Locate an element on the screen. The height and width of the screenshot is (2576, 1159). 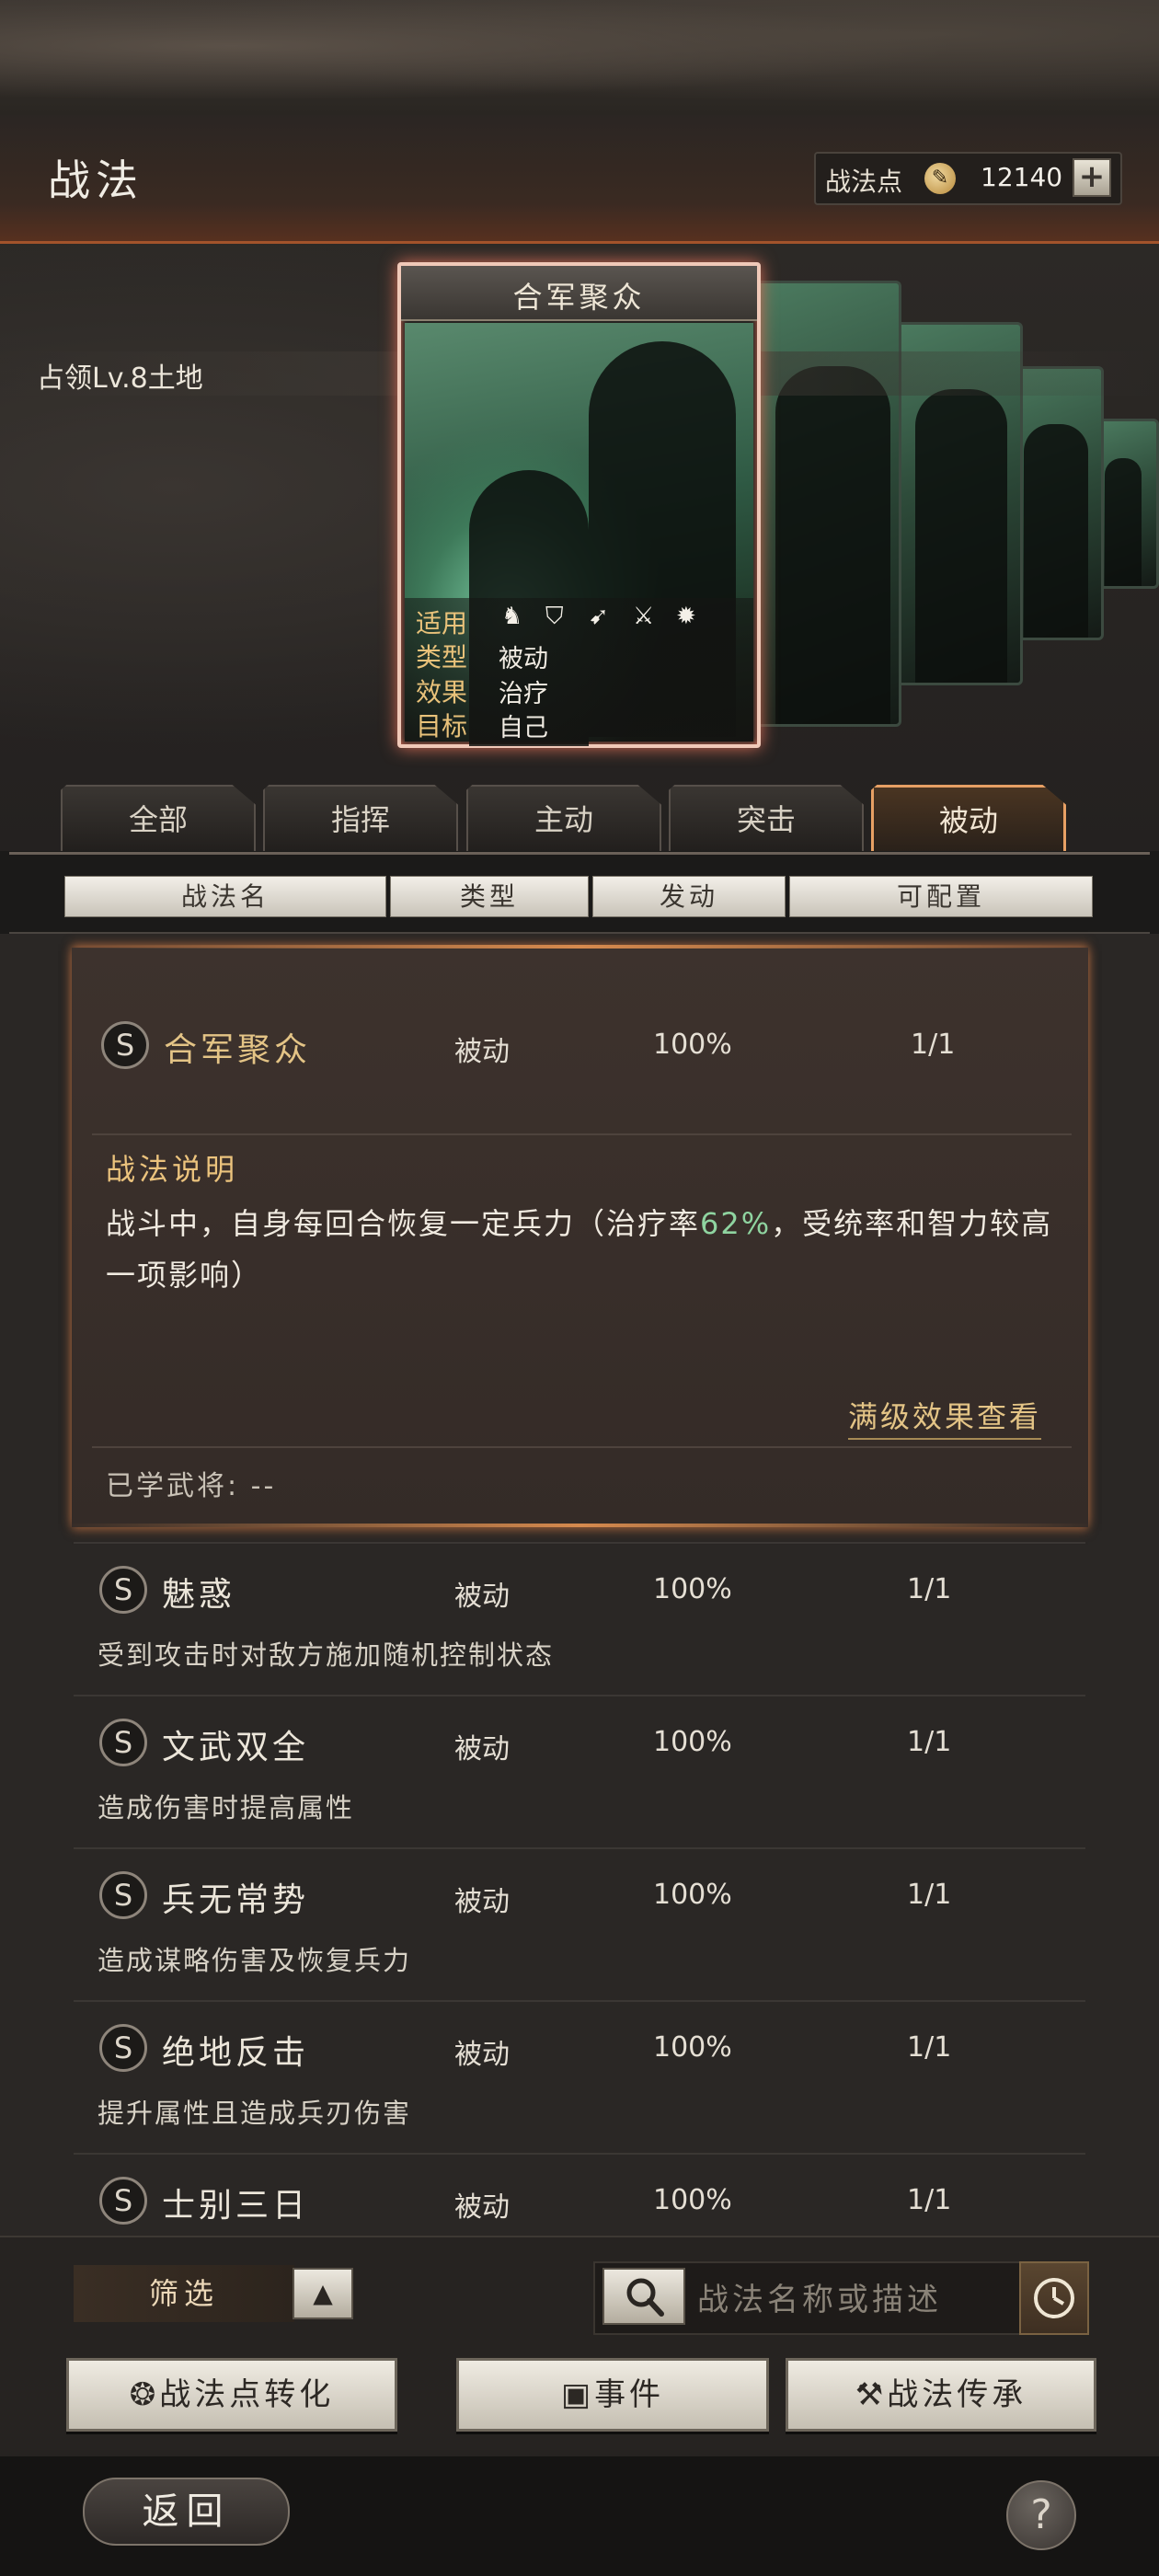
hammer-icon: ⚒ is located at coordinates (871, 2394).